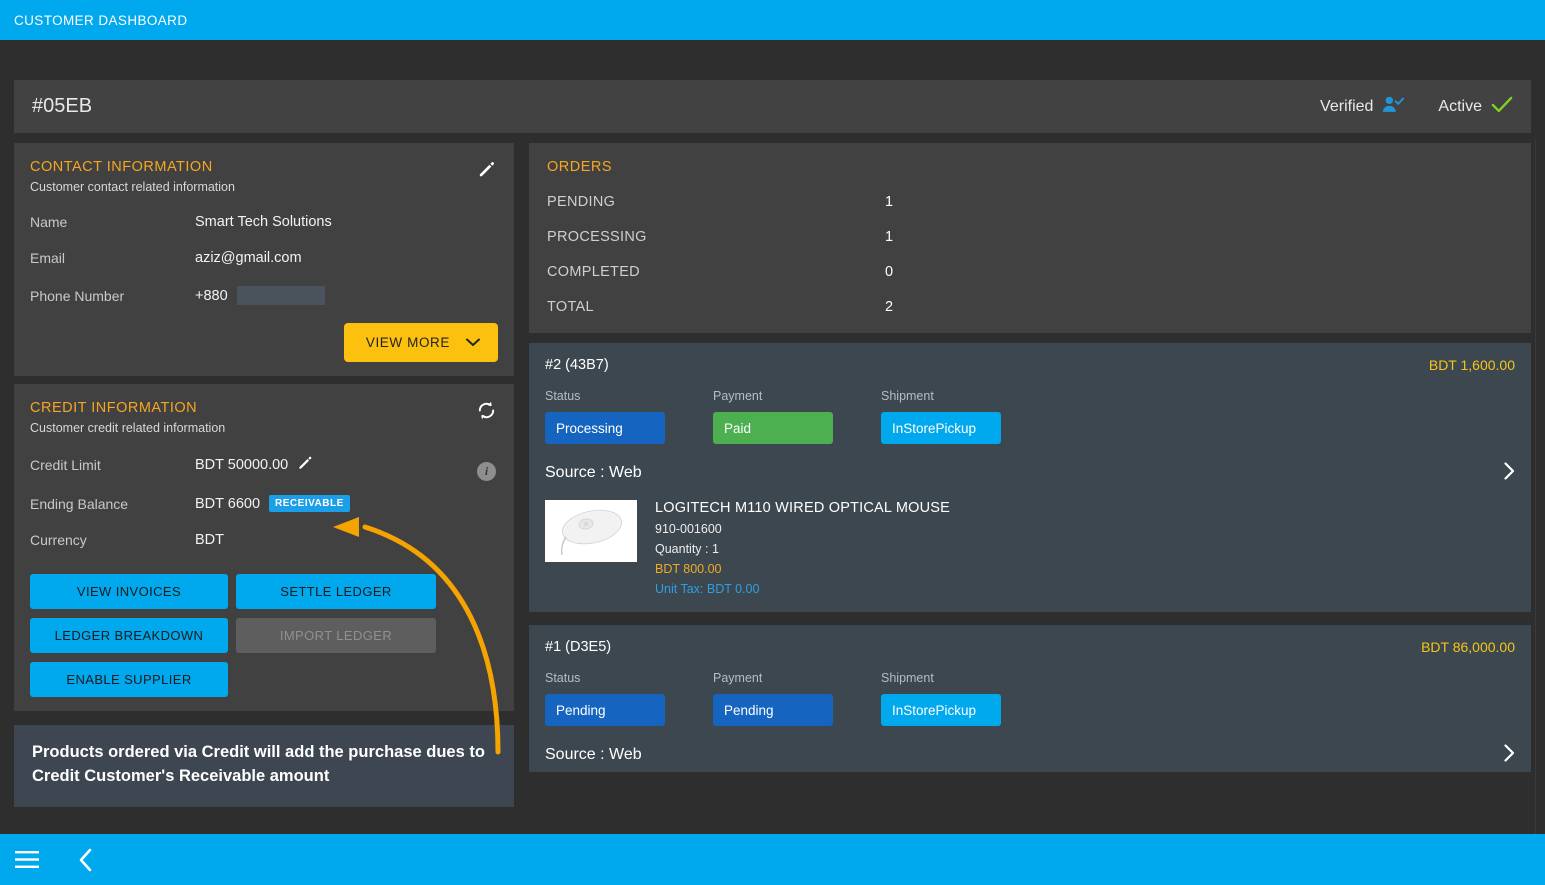 Image resolution: width=1545 pixels, height=885 pixels. I want to click on orders-stat-completed: COMPLETED 0, so click(1030, 272).